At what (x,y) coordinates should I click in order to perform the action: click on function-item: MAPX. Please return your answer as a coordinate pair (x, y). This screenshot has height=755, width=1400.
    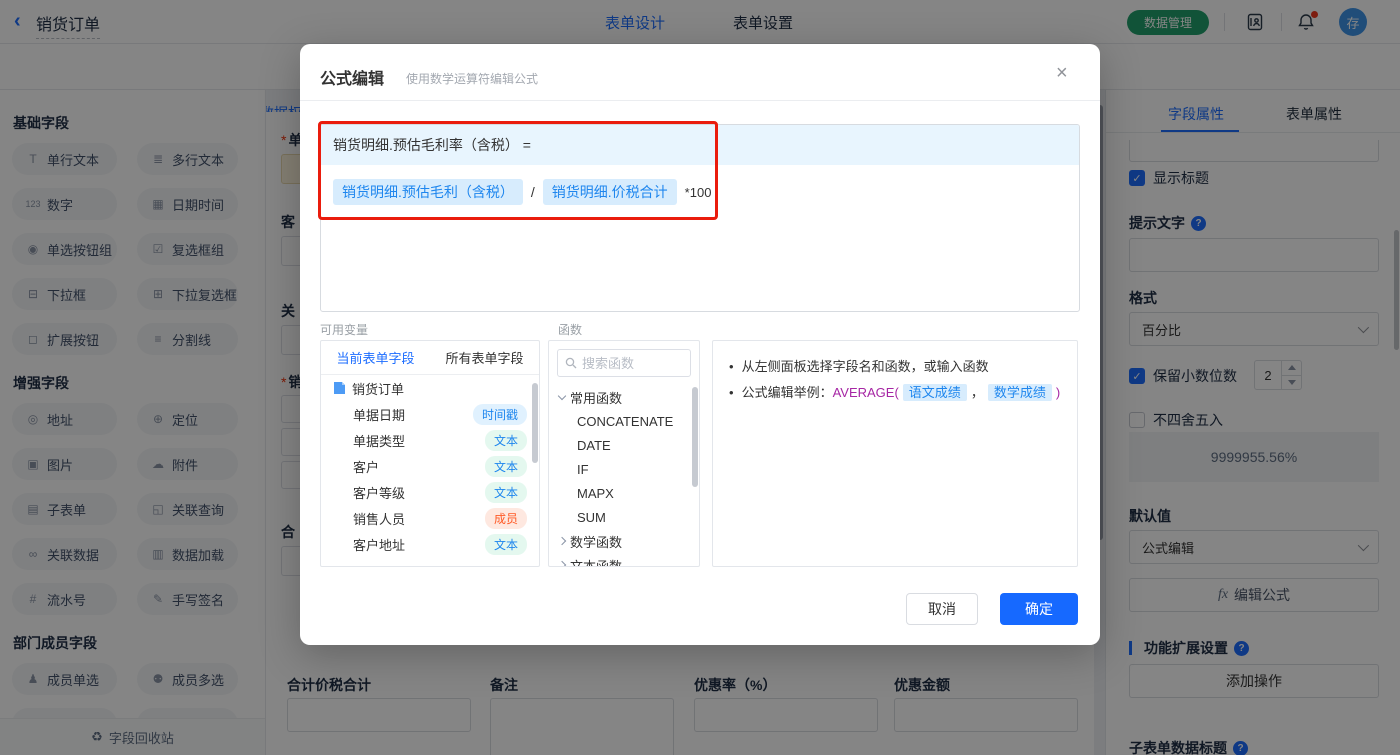
    Looking at the image, I should click on (624, 493).